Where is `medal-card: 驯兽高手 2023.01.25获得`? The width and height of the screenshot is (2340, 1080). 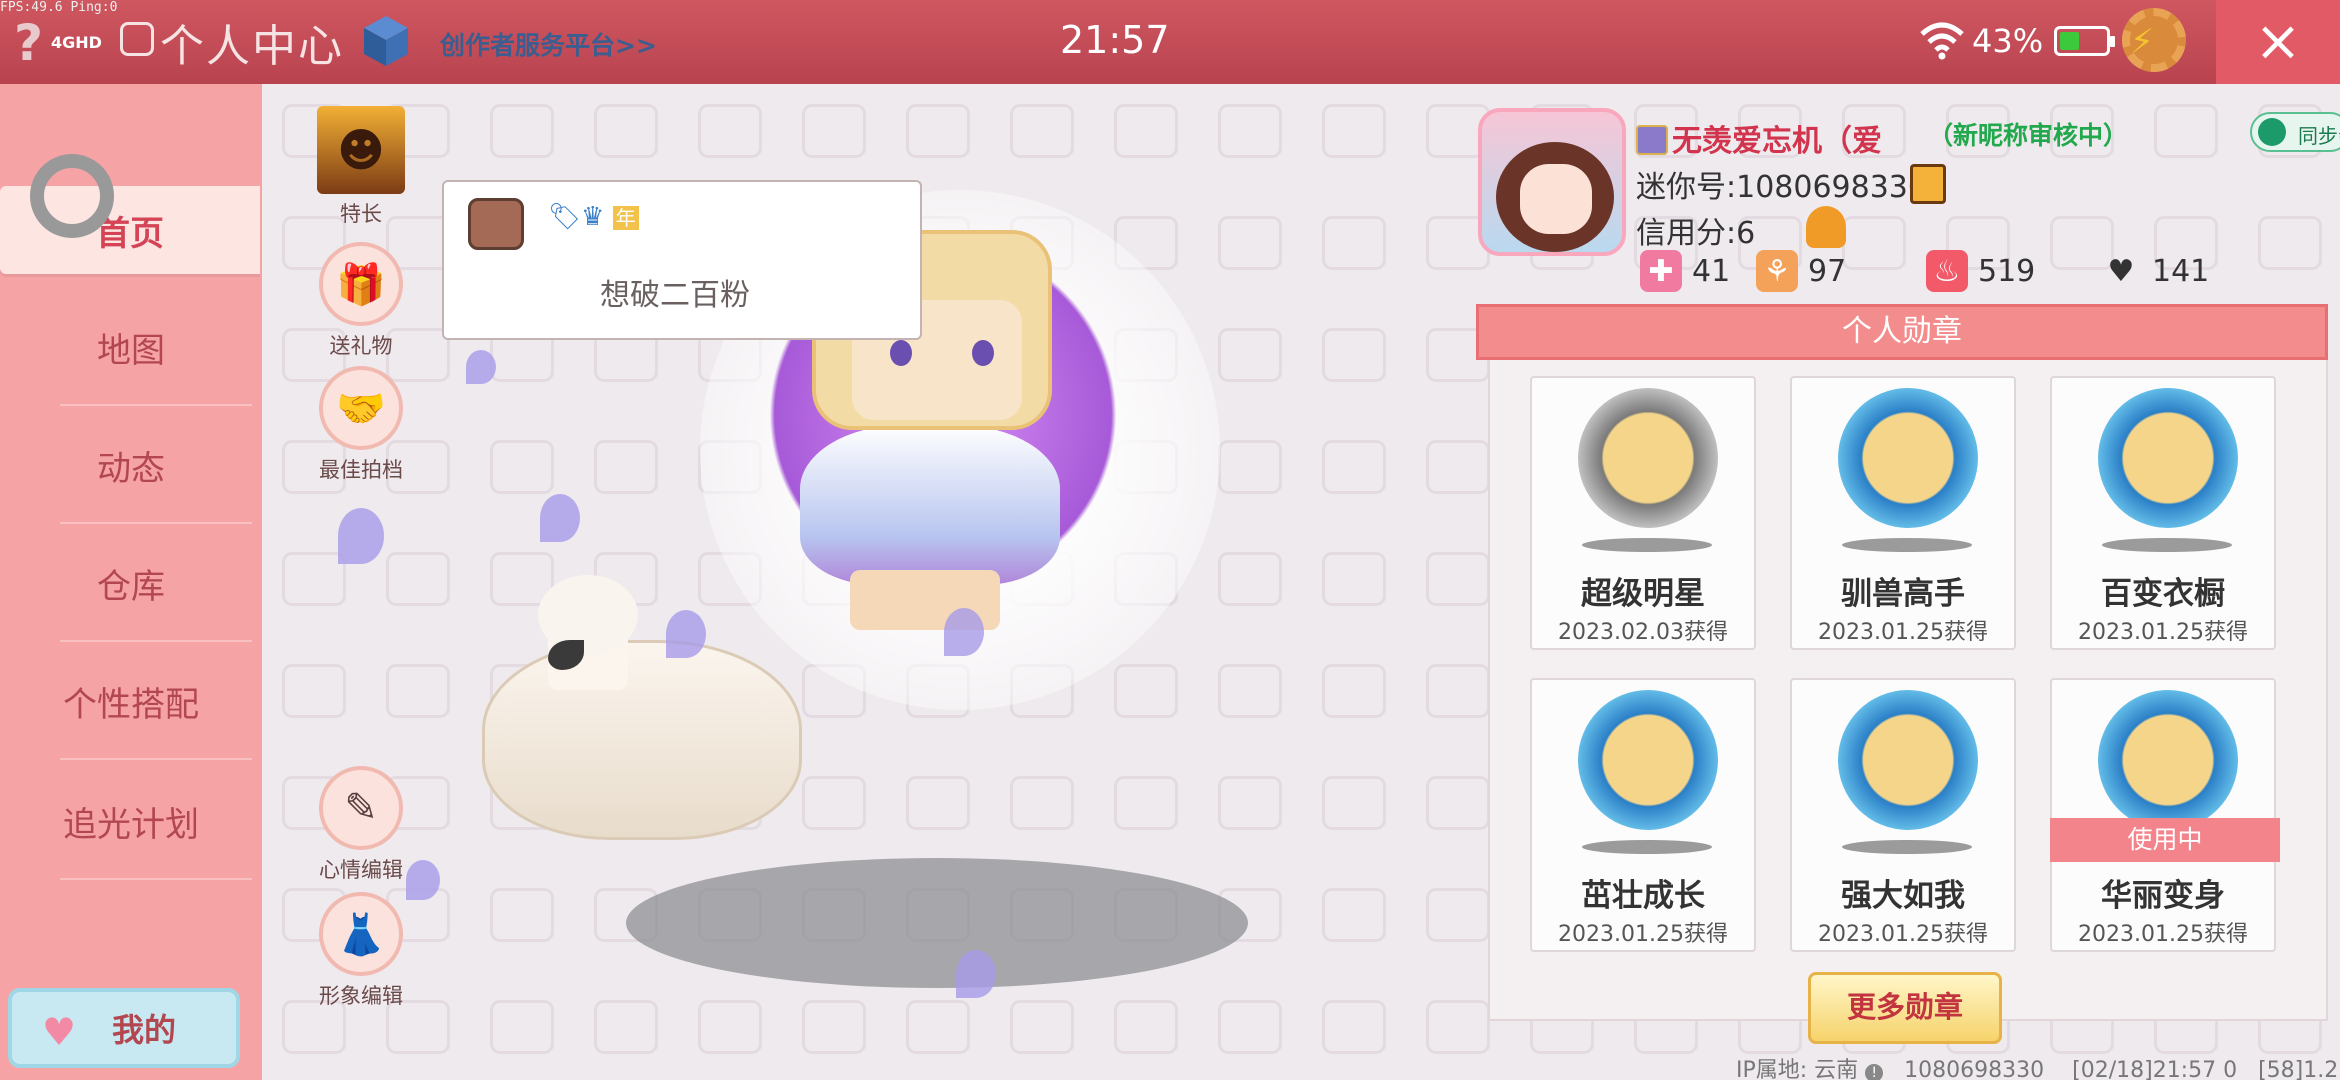
medal-card: 驯兽高手 2023.01.25获得 is located at coordinates (1903, 513).